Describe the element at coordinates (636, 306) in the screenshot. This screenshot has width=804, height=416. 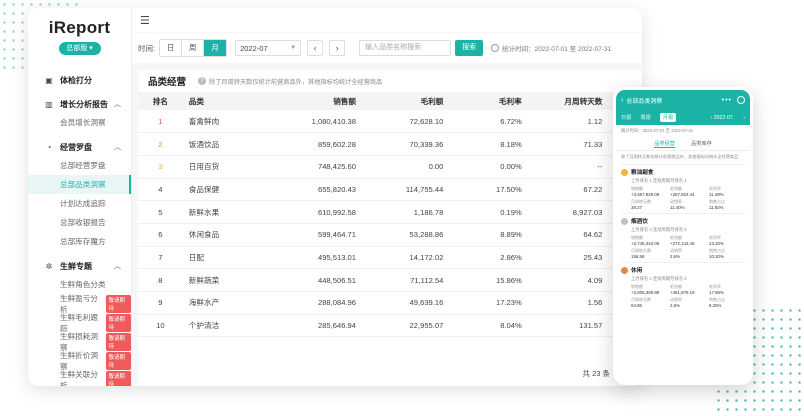
I see `mobile-metric-value: 64.86` at that location.